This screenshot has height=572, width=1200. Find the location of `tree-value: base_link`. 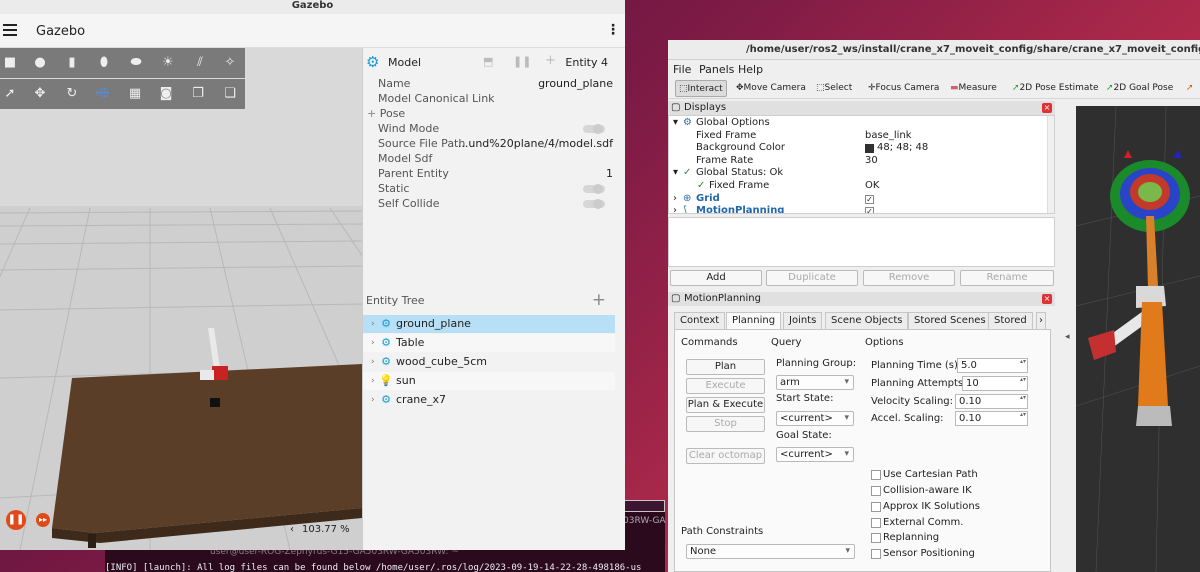

tree-value: base_link is located at coordinates (888, 136).